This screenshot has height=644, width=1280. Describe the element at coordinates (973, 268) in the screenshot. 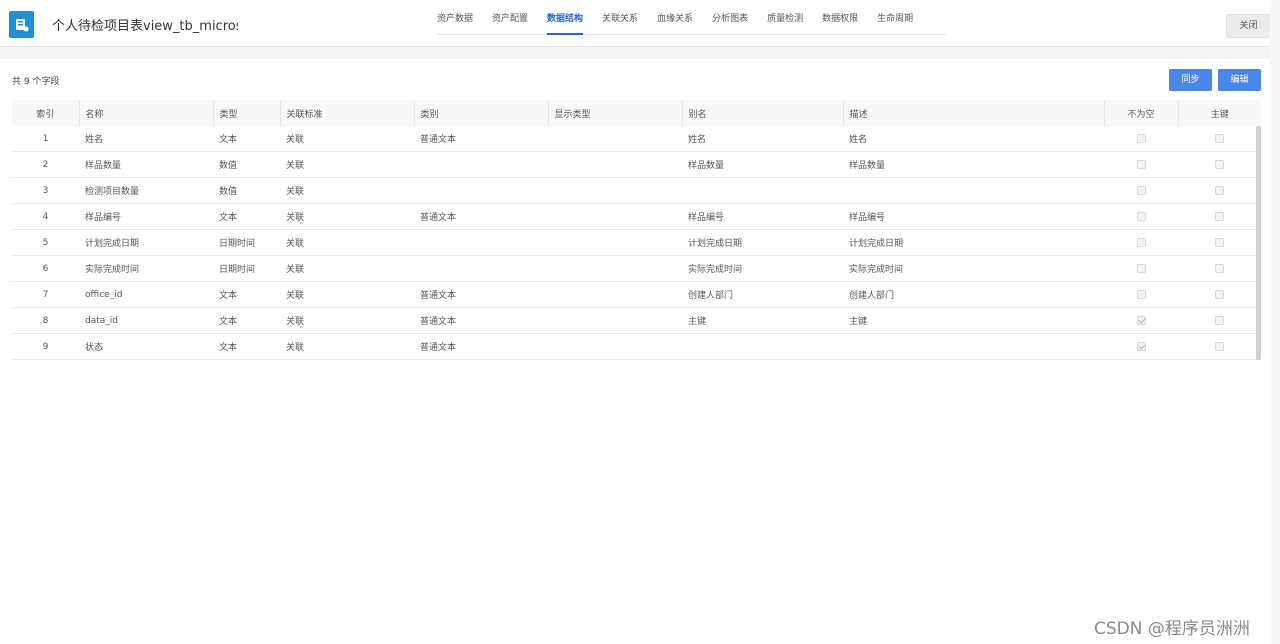

I see `cell-desc: 实际完成时间` at that location.